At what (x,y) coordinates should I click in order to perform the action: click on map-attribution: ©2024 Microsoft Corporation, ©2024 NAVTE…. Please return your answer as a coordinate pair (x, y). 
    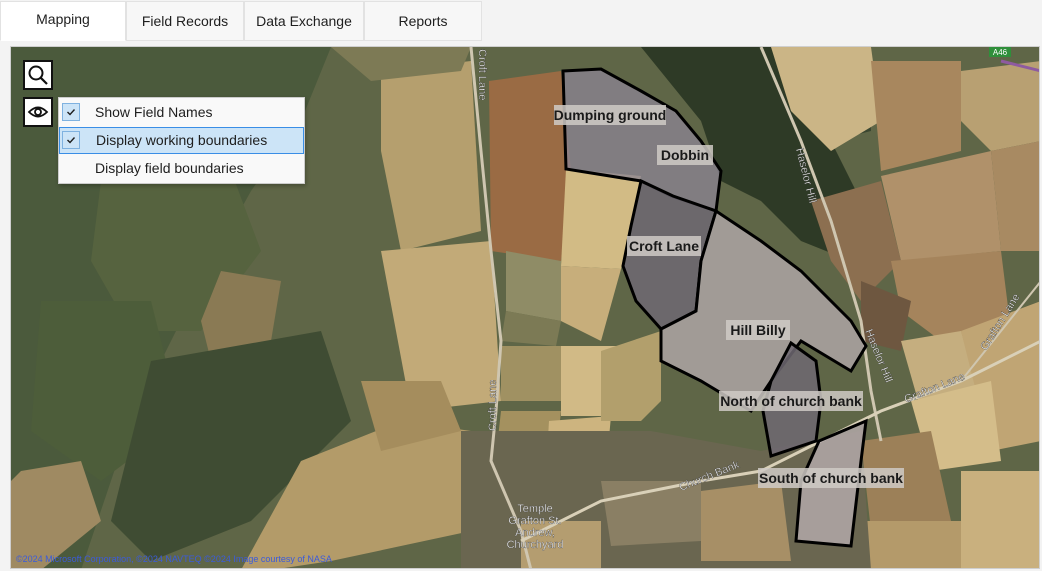
    Looking at the image, I should click on (174, 559).